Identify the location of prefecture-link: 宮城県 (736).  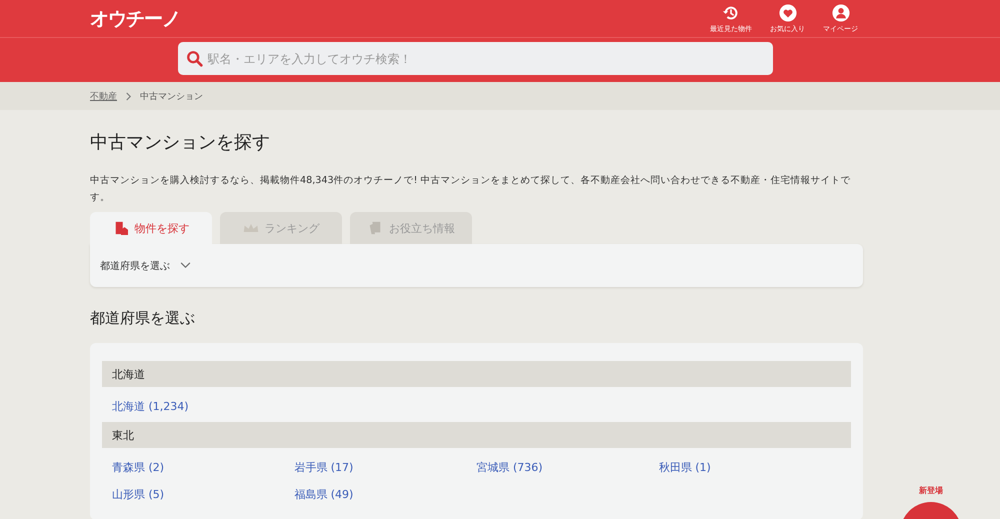
(567, 467).